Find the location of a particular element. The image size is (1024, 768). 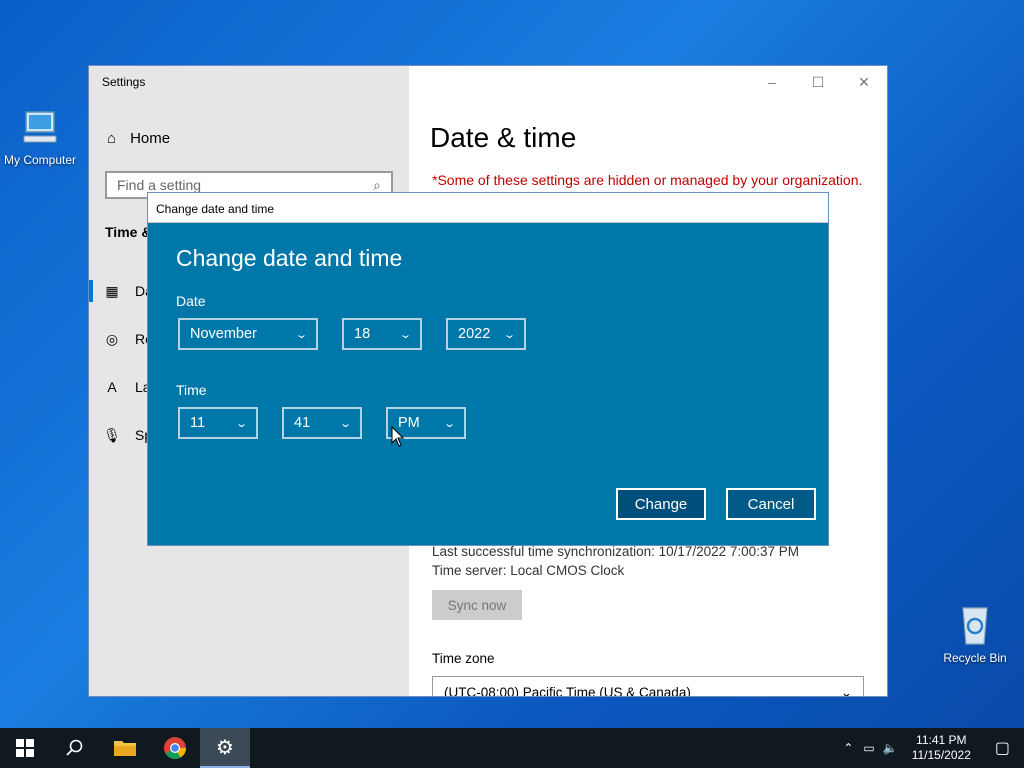

microphone-icon: 🎙 is located at coordinates (112, 434).